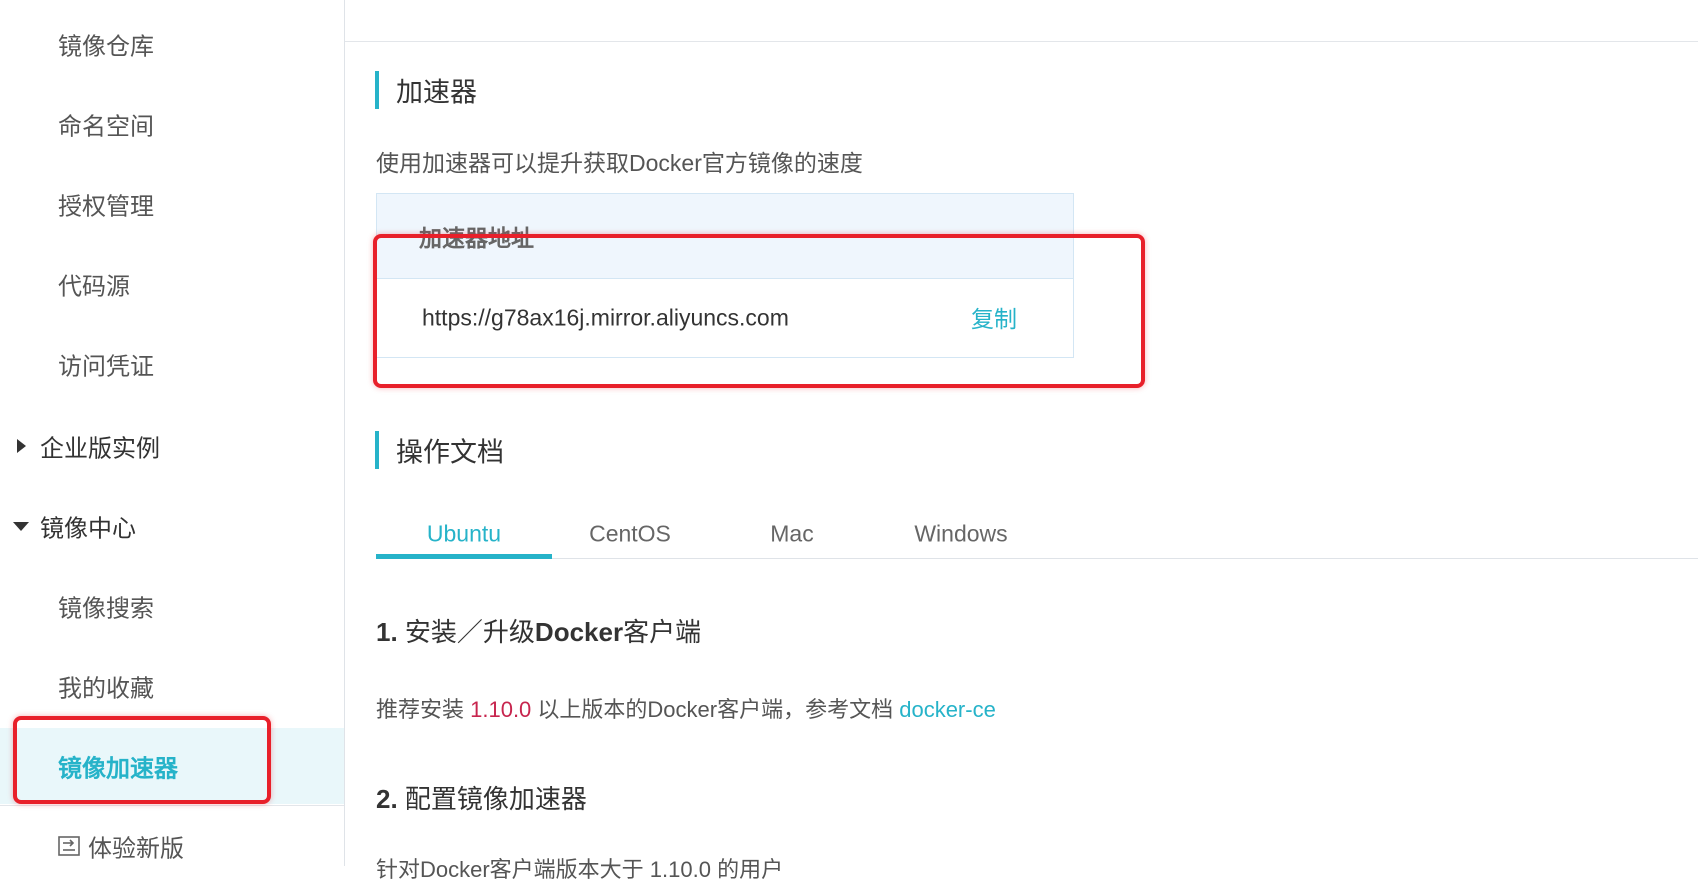  I want to click on version-number: 1.10.0, so click(501, 709).